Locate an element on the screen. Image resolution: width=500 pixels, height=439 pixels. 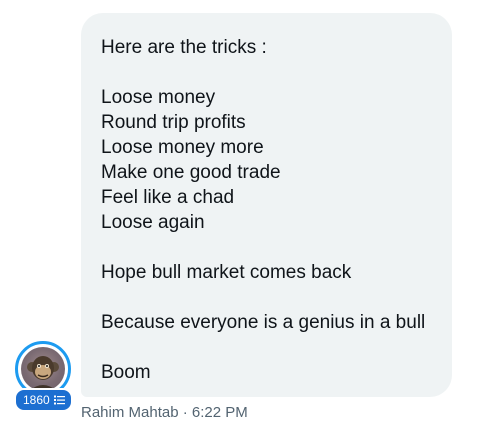
message-line: Loose money more is located at coordinates (182, 147).